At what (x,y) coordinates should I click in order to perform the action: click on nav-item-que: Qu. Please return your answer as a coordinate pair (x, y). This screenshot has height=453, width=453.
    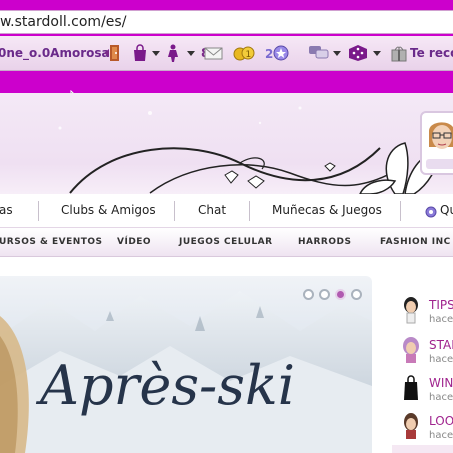
    Looking at the image, I should click on (446, 210).